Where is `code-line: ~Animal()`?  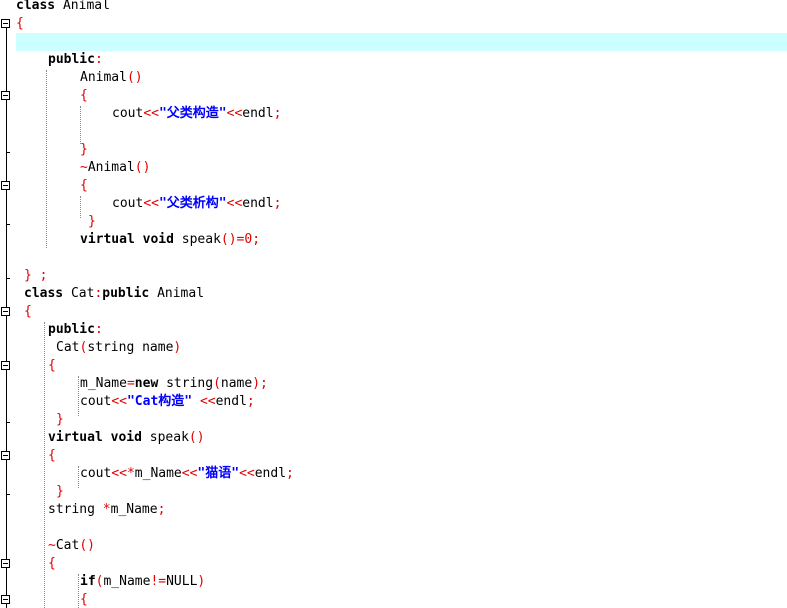
code-line: ~Animal() is located at coordinates (75, 168).